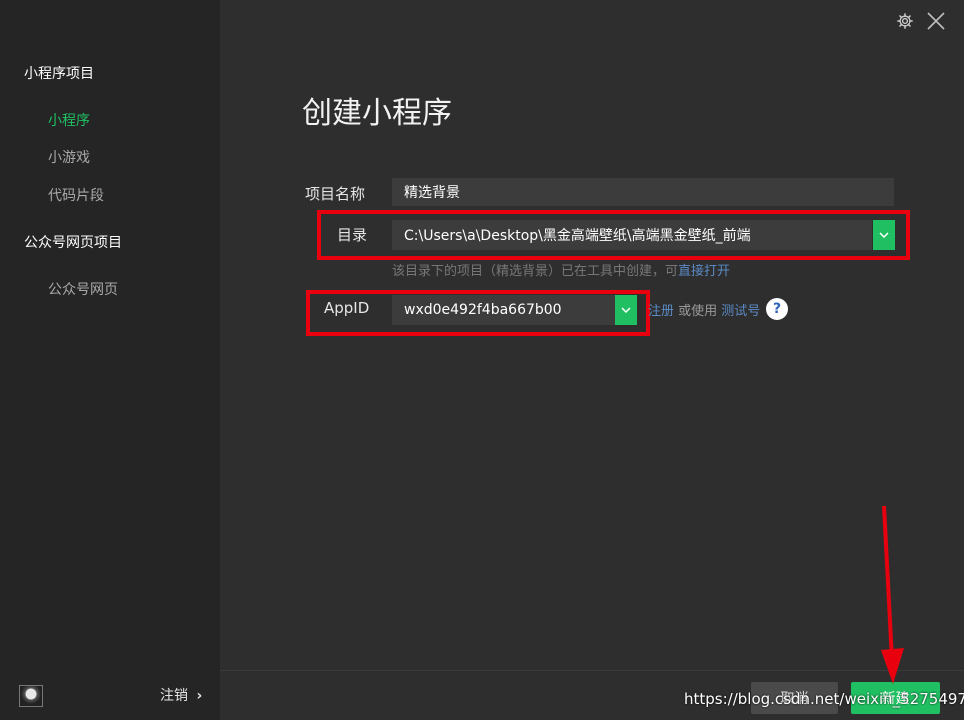 The height and width of the screenshot is (720, 964). What do you see at coordinates (824, 699) in the screenshot?
I see `watermark: https://blog.csdn.net/weixin_52754971` at bounding box center [824, 699].